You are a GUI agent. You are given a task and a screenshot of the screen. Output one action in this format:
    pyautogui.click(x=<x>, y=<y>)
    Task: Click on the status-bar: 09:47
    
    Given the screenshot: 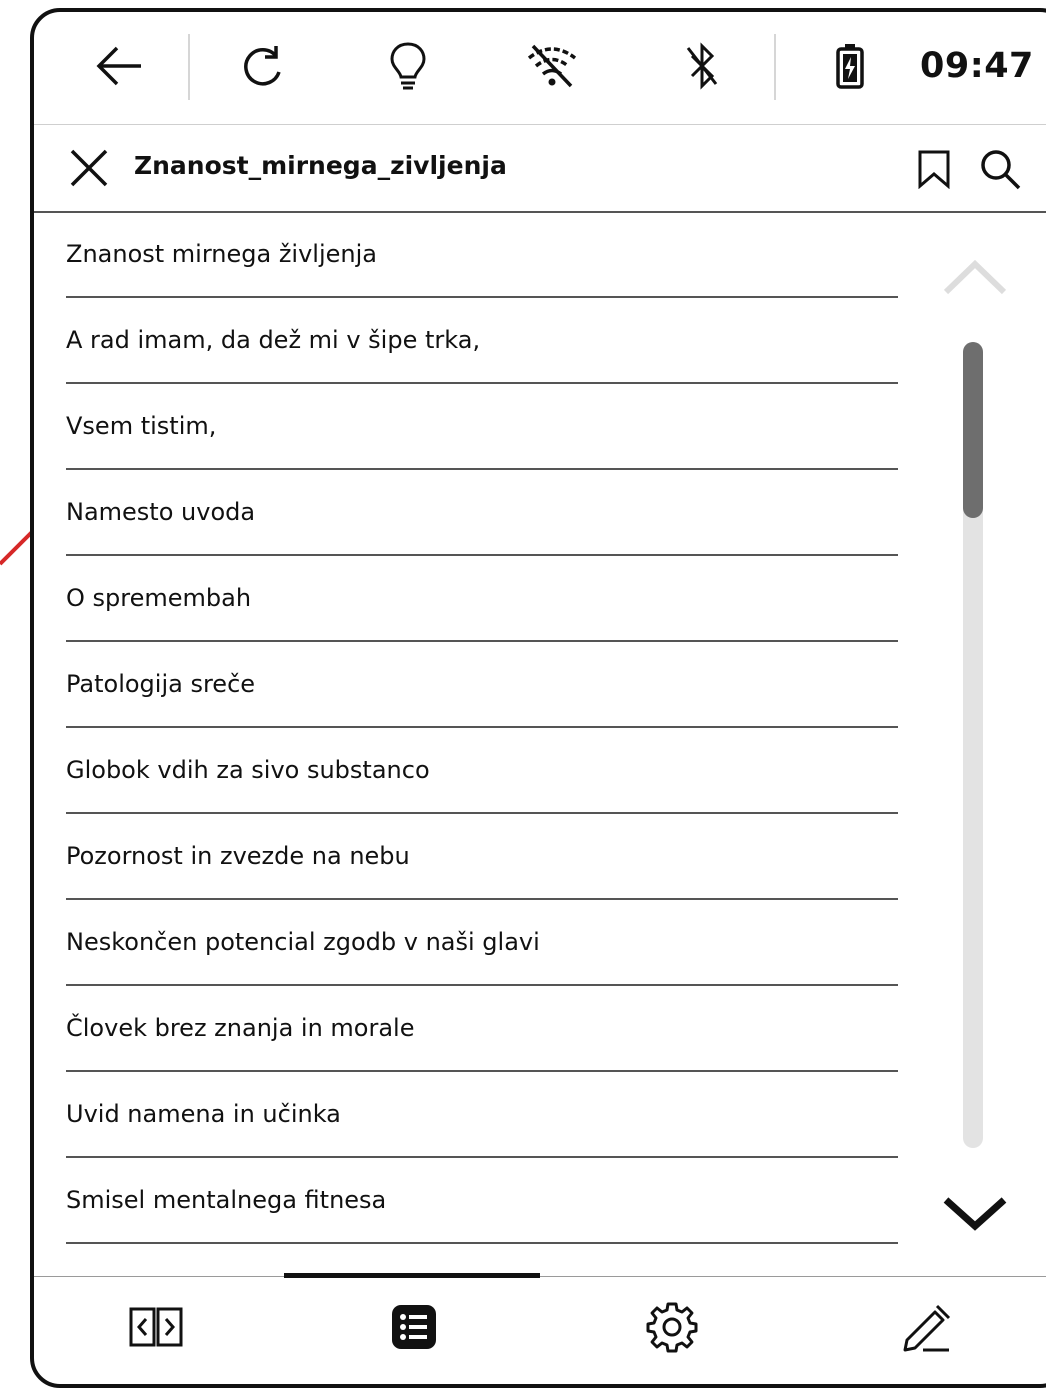 What is the action you would take?
    pyautogui.click(x=540, y=68)
    